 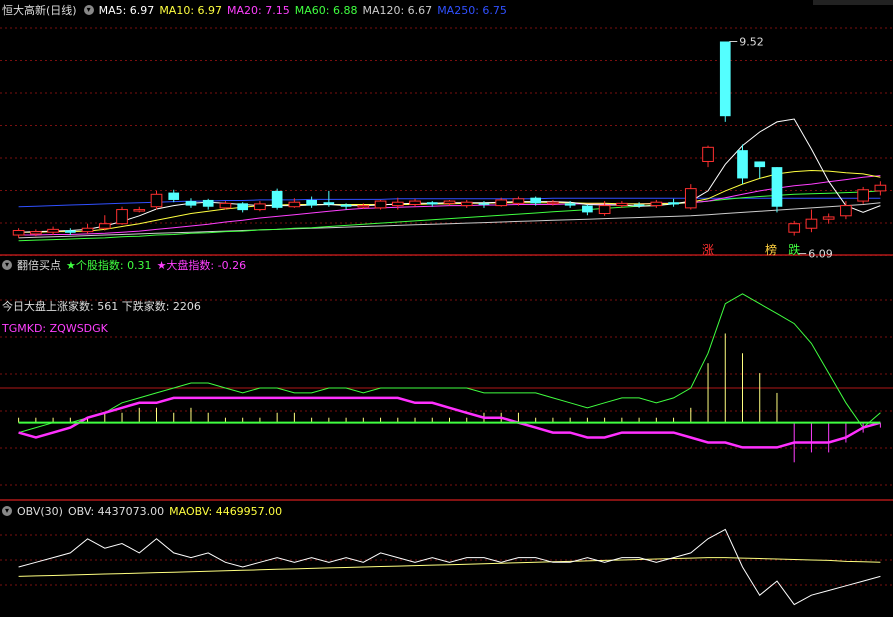 I want to click on ma-legend-item: MA60: 6.88, so click(x=326, y=10).